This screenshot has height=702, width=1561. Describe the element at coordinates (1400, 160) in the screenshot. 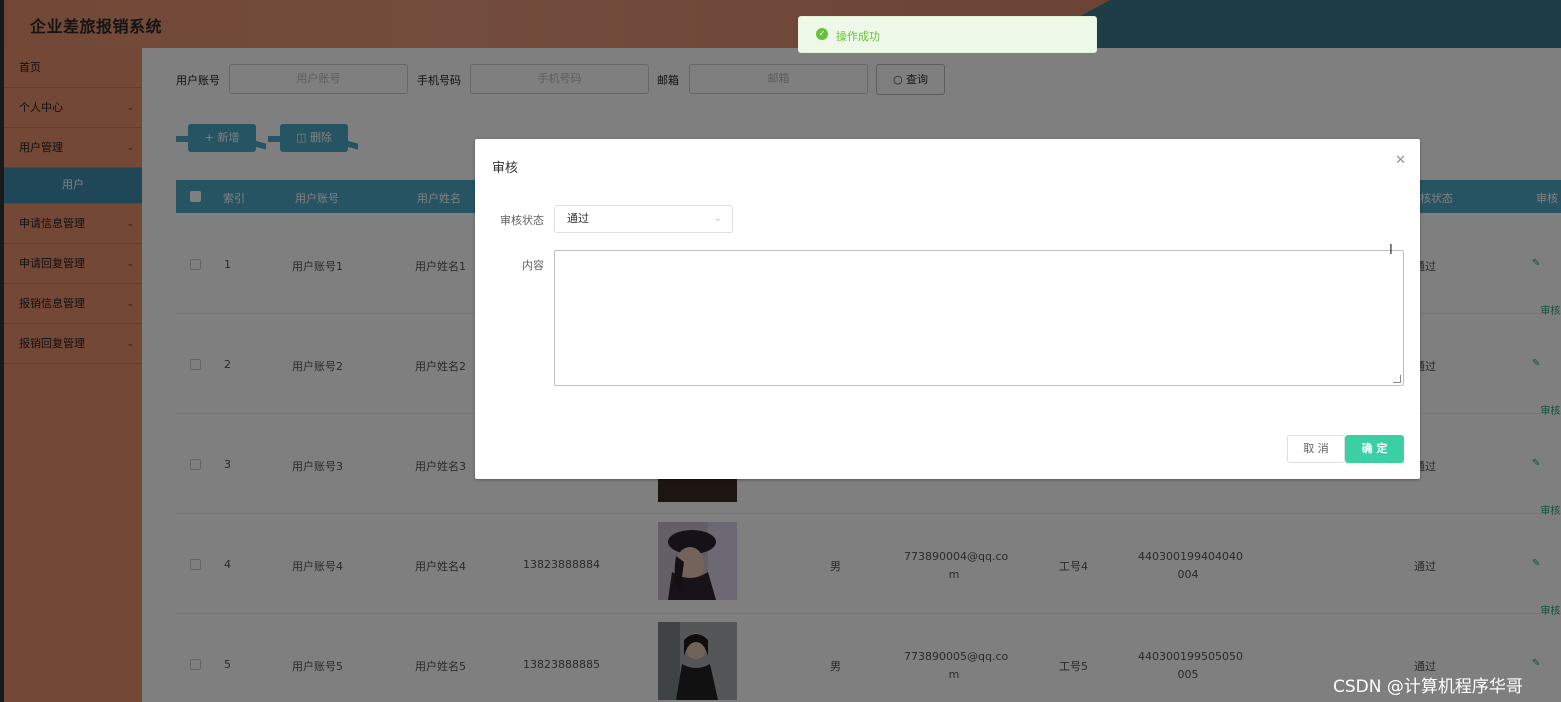

I see `close-icon: ✕` at that location.